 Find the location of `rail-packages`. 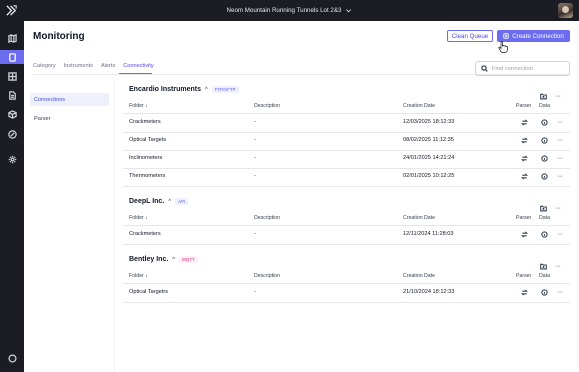

rail-packages is located at coordinates (12, 114).